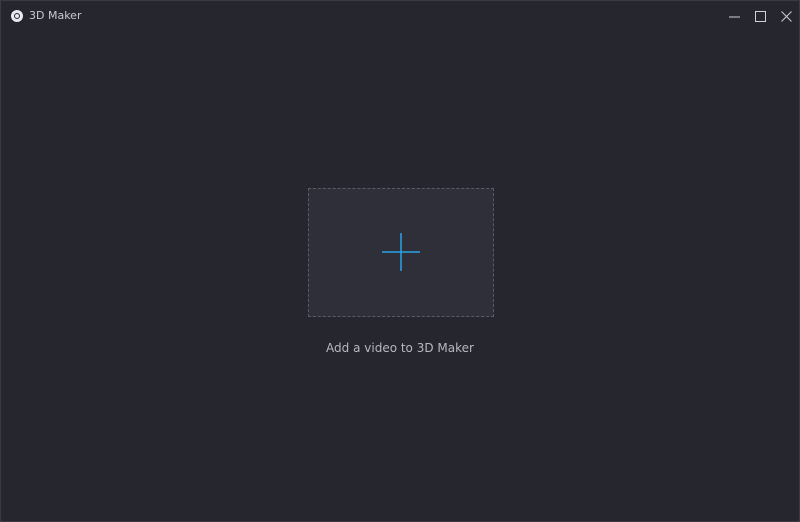 This screenshot has width=800, height=522. What do you see at coordinates (400, 348) in the screenshot?
I see `add-video-hint: Add a video to 3D Maker` at bounding box center [400, 348].